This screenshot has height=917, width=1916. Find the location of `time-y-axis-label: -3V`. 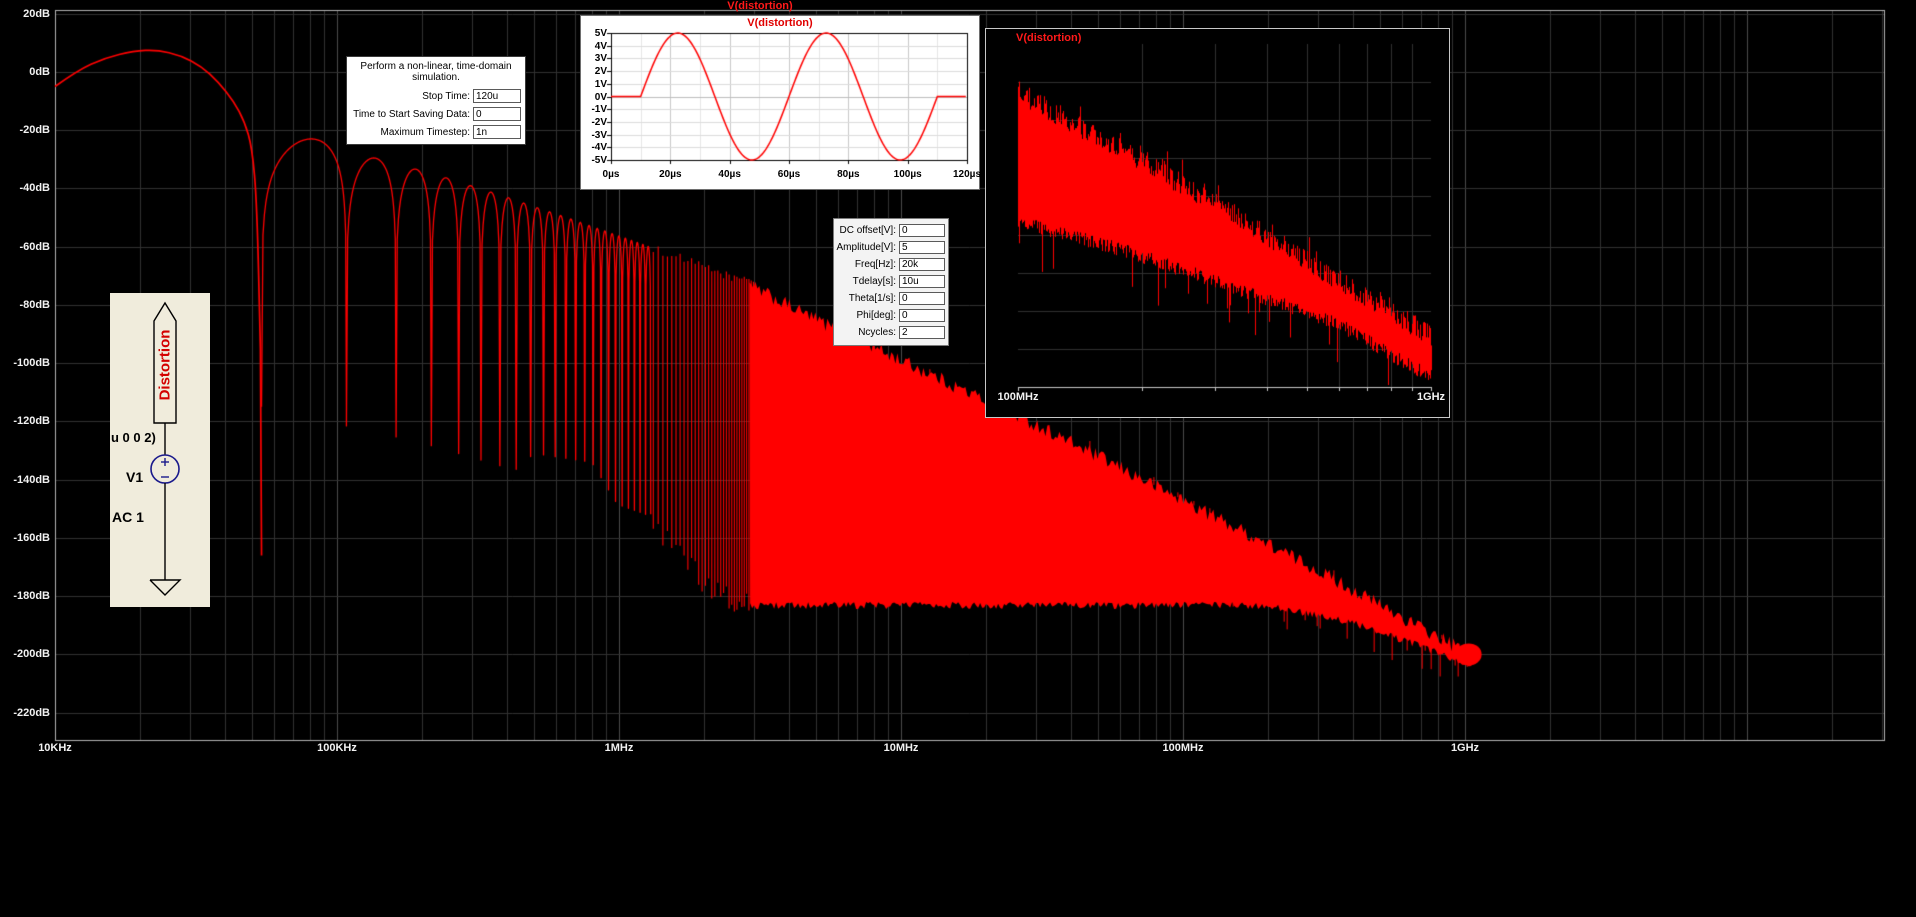

time-y-axis-label: -3V is located at coordinates (599, 135).